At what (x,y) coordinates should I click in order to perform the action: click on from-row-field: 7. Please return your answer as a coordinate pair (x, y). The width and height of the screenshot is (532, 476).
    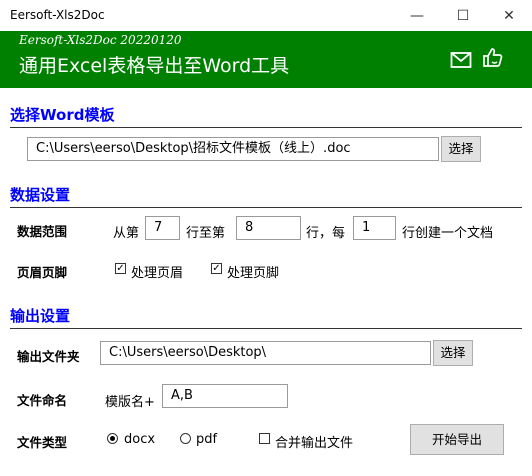
    Looking at the image, I should click on (162, 228).